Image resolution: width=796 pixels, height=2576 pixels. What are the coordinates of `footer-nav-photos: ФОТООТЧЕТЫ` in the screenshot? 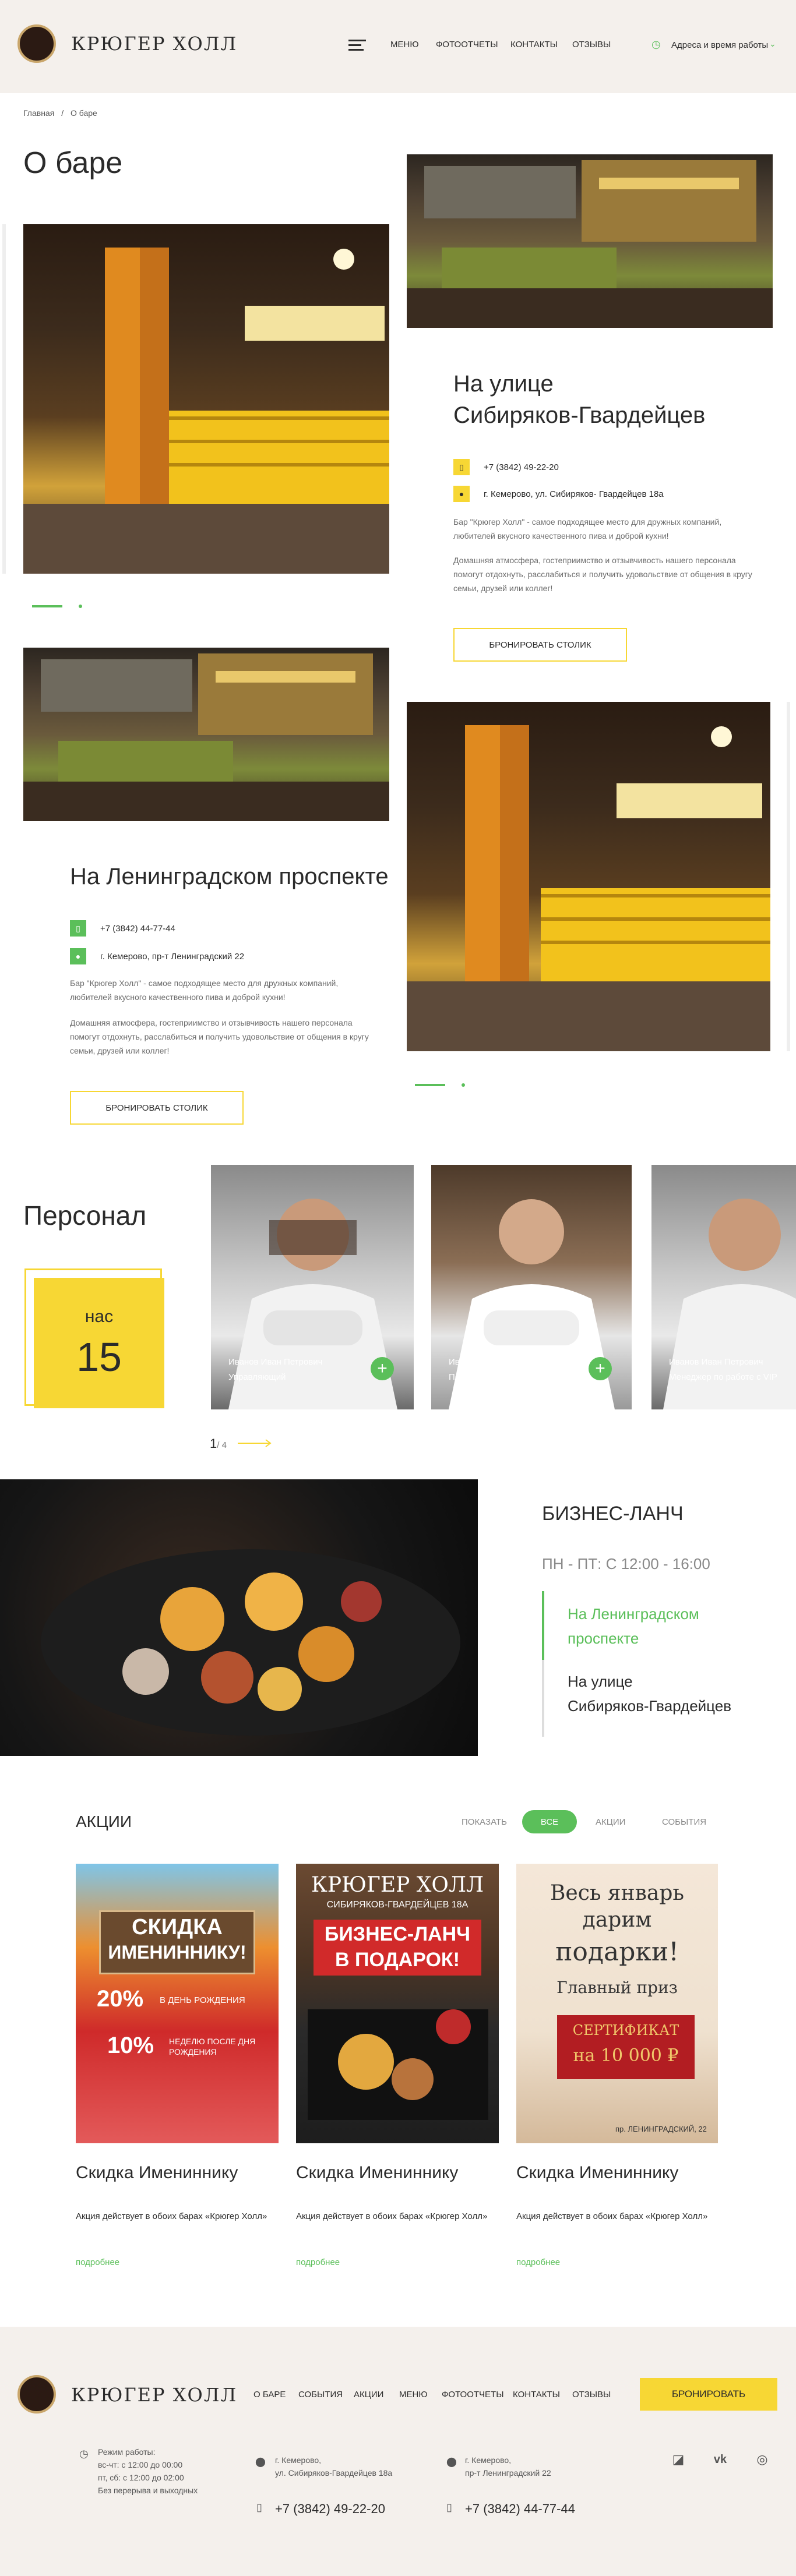 It's located at (473, 2395).